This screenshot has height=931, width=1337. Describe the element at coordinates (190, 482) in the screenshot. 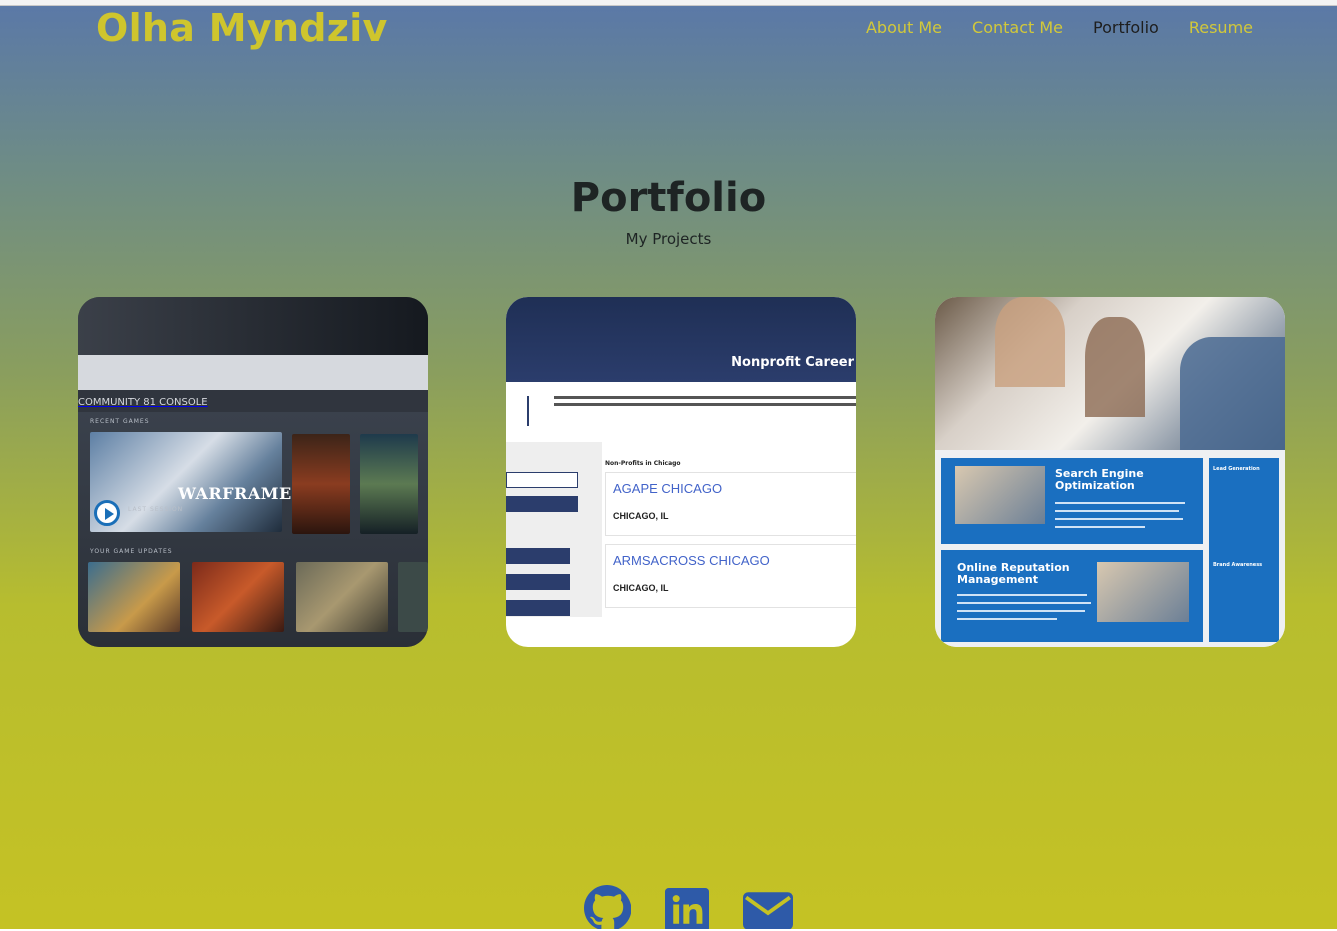

I see `featured-game-tile: WARFRAME LAST SESSION` at that location.